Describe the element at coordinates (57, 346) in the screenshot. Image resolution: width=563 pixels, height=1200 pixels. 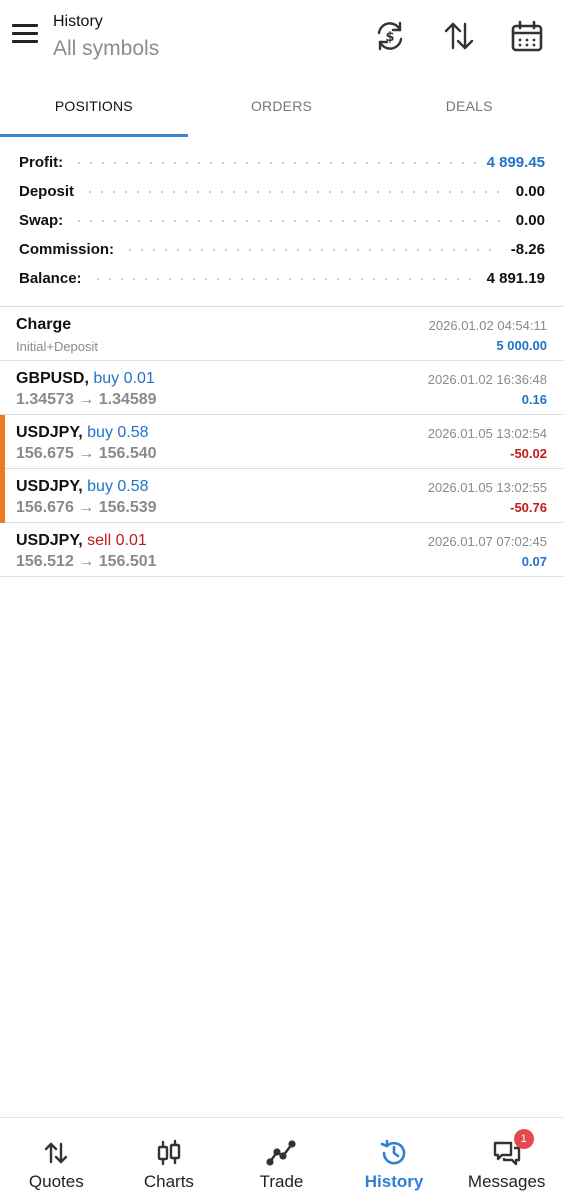
I see `deal-detail: Initial+Deposit` at that location.